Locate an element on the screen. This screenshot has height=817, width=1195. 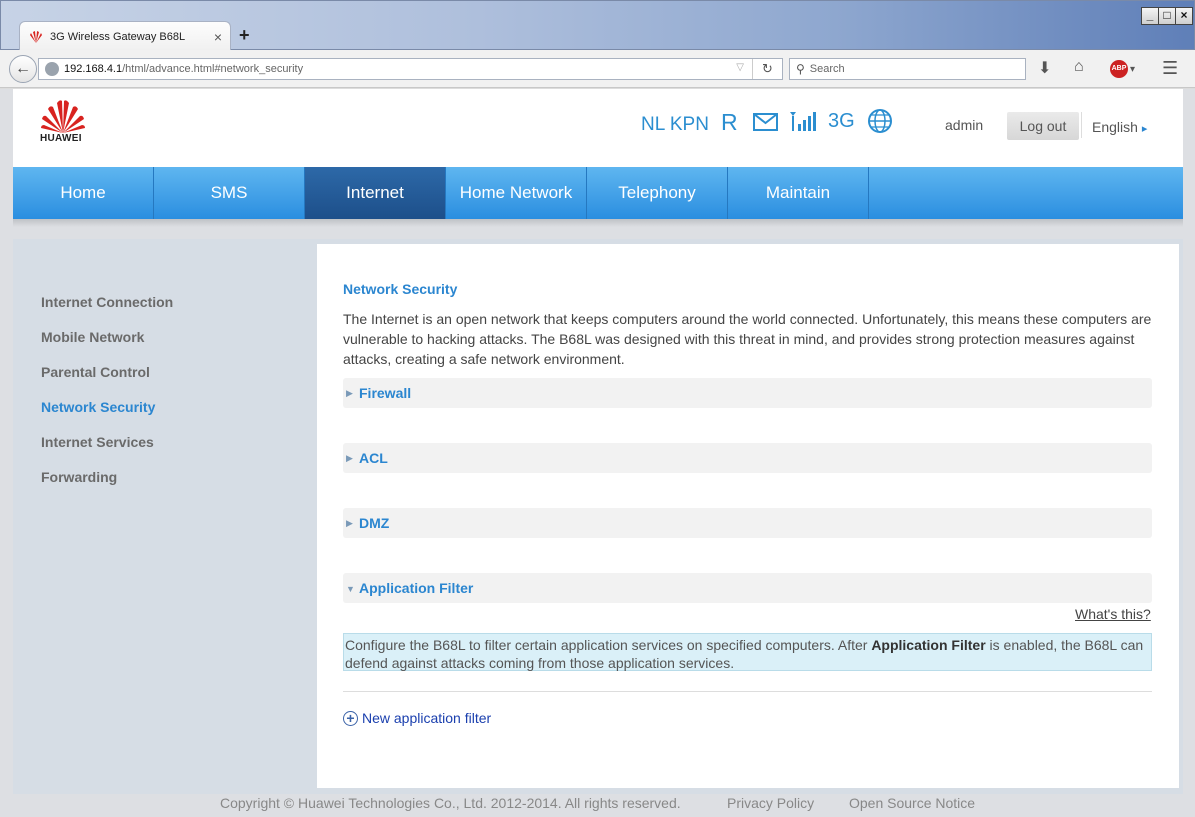
new-filter-label: New application filter is located at coordinates (427, 718).